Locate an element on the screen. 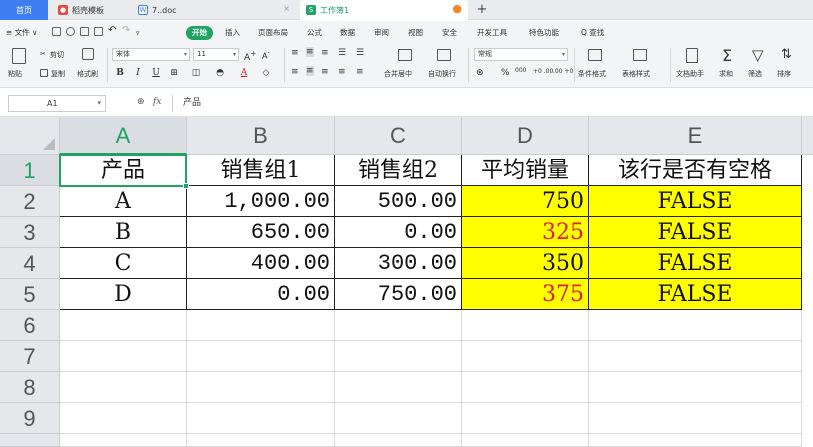  tab-workbook: S 工作簿1 ● is located at coordinates (384, 10).